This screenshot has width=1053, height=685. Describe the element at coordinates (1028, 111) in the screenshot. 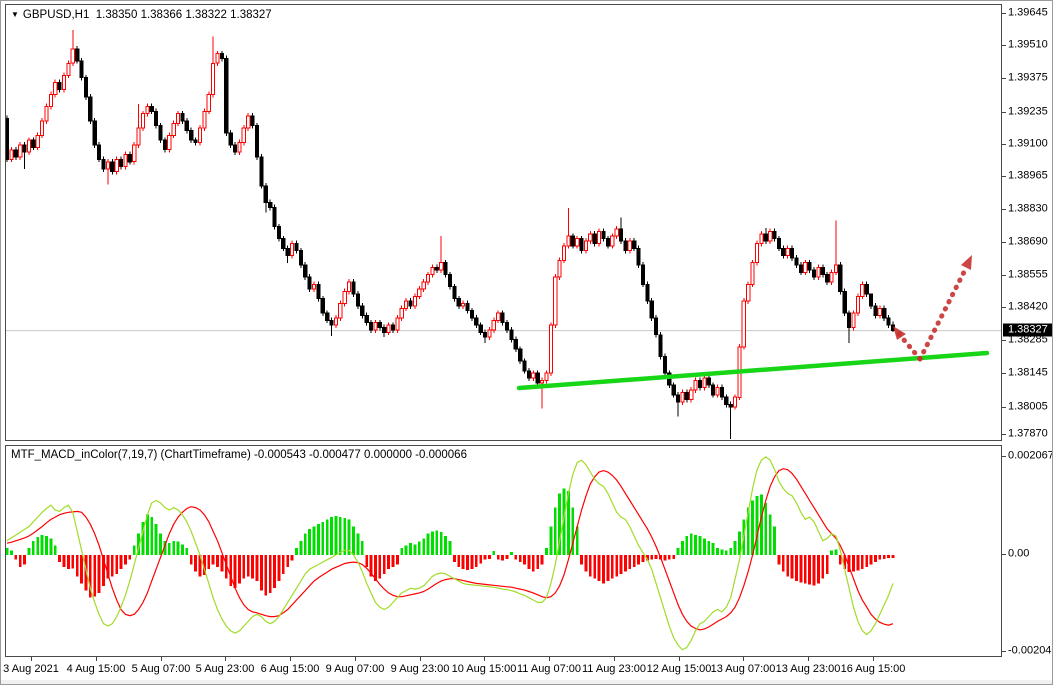

I see `price-axis-label: 1.39235` at that location.